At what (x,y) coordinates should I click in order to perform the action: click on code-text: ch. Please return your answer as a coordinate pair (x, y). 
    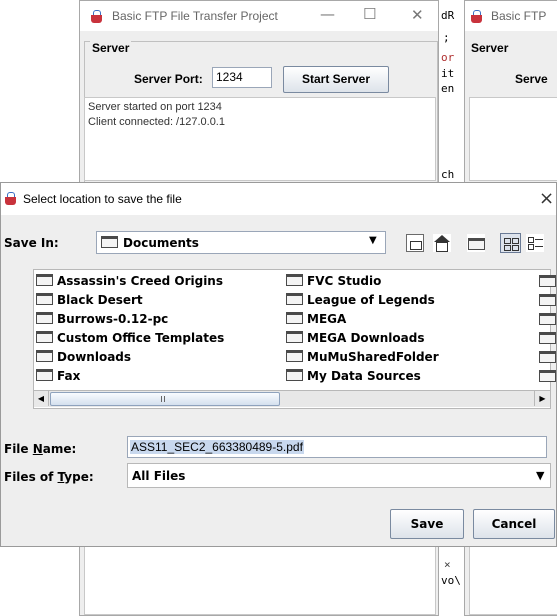
    Looking at the image, I should click on (448, 174).